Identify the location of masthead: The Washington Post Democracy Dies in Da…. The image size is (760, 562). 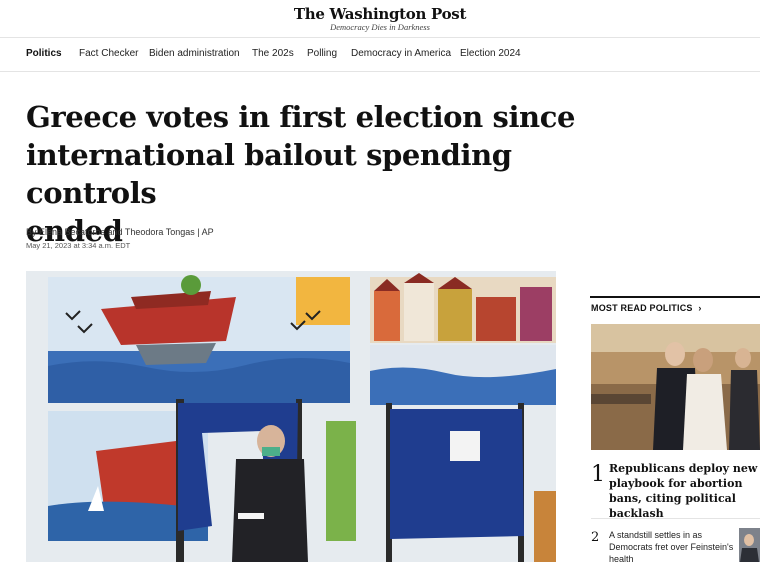
(380, 19).